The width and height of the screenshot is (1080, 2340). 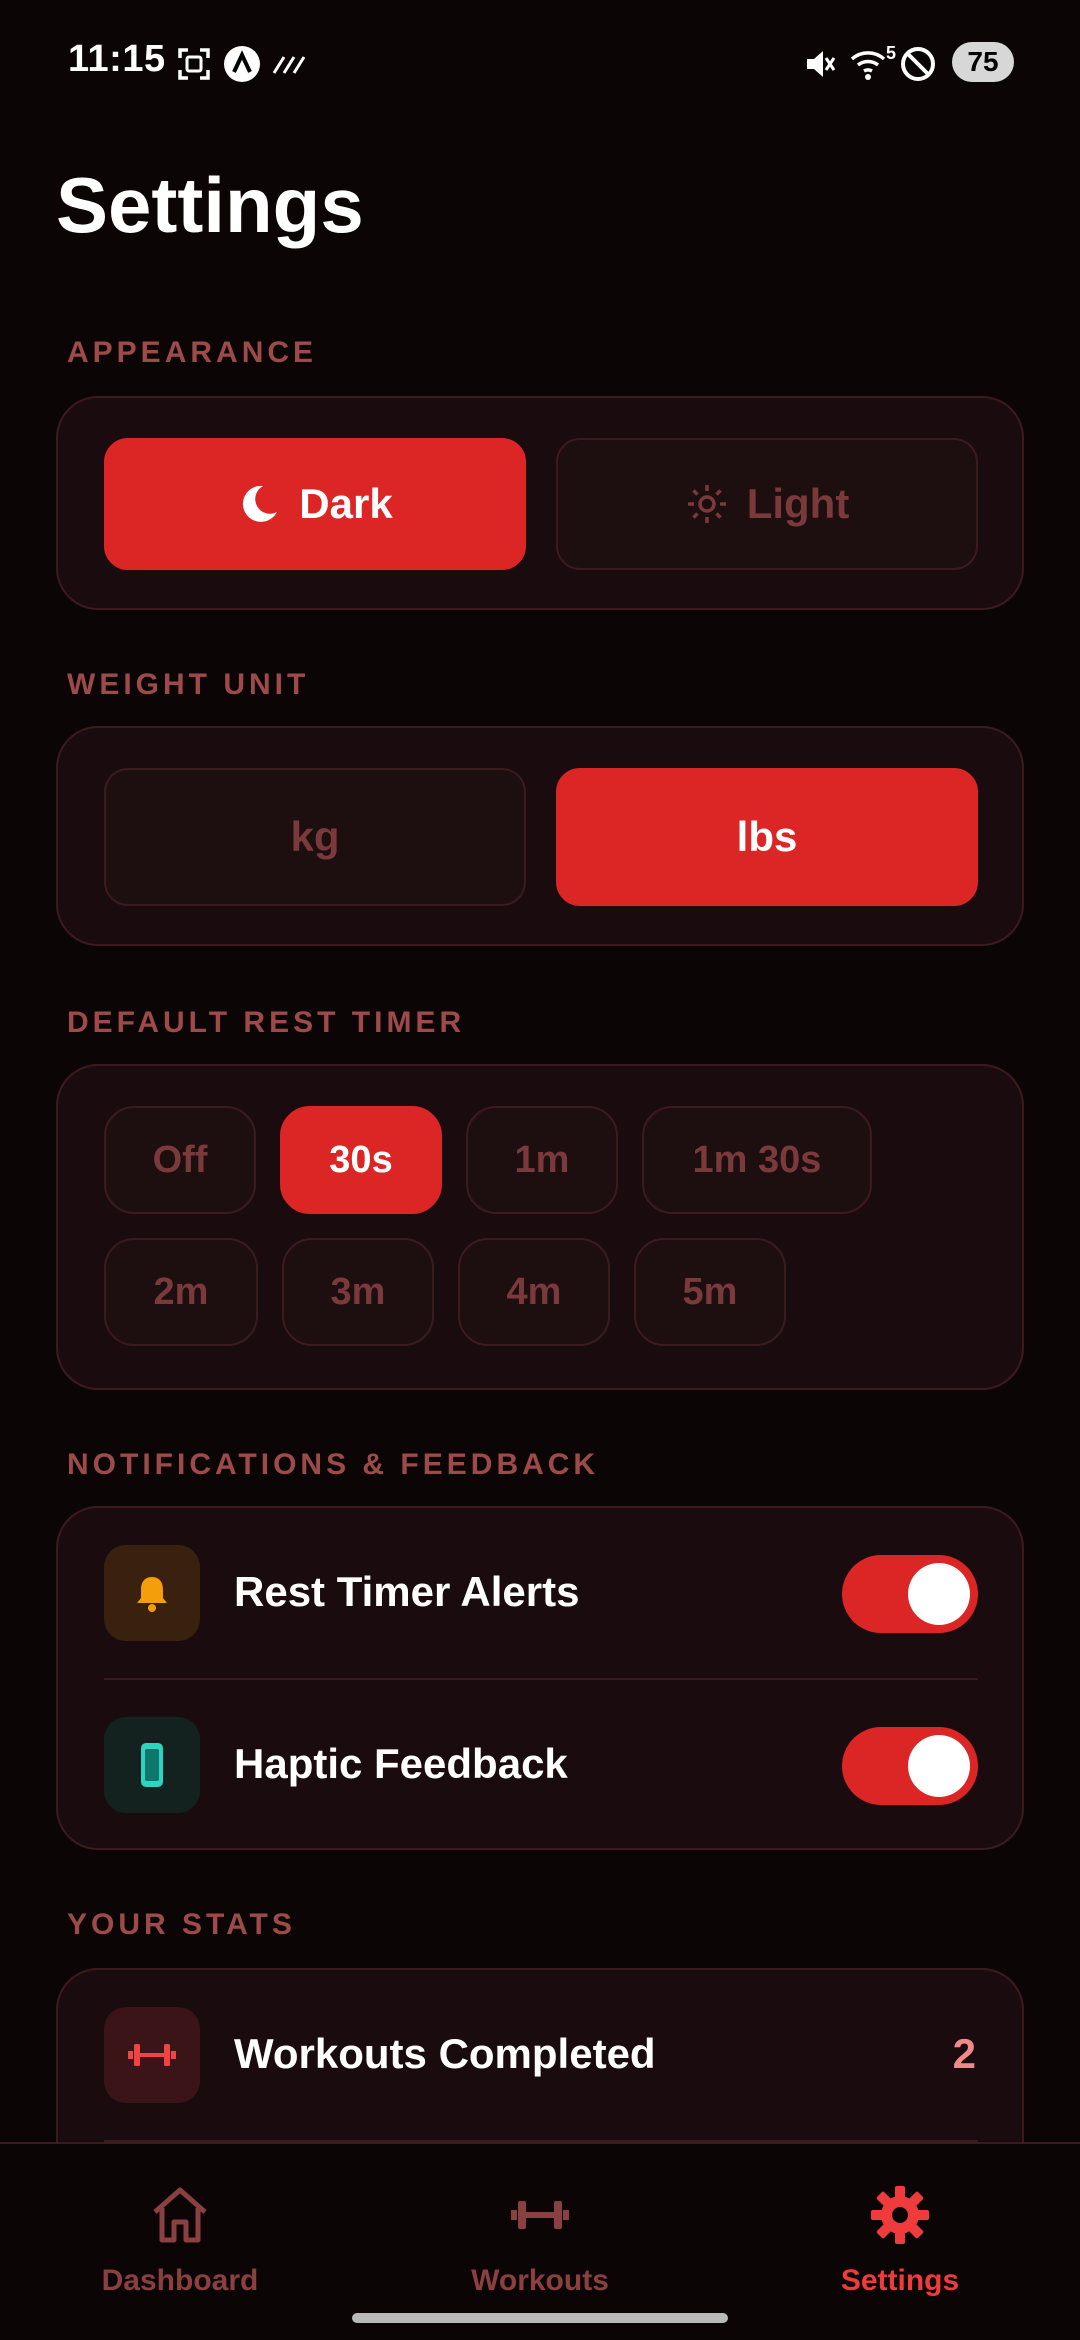 What do you see at coordinates (333, 1464) in the screenshot?
I see `notifications-section-label: NOTIFICATIONS & FEEDBACK` at bounding box center [333, 1464].